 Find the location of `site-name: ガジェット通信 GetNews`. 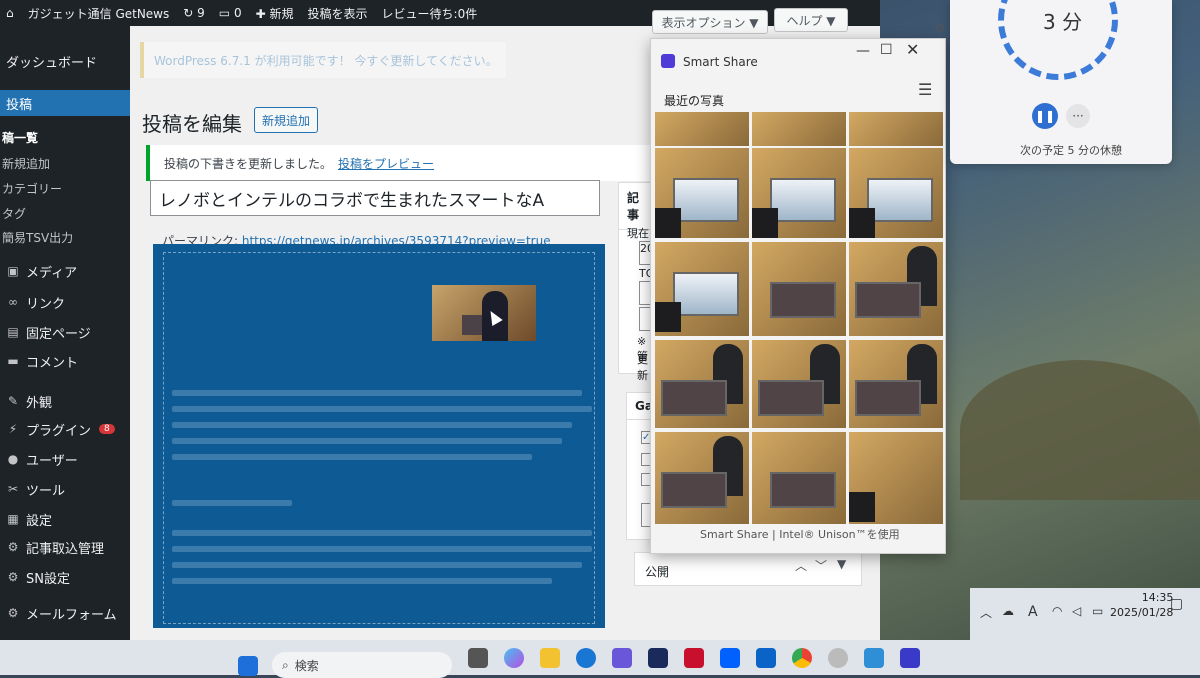

site-name: ガジェット通信 GetNews is located at coordinates (99, 13).